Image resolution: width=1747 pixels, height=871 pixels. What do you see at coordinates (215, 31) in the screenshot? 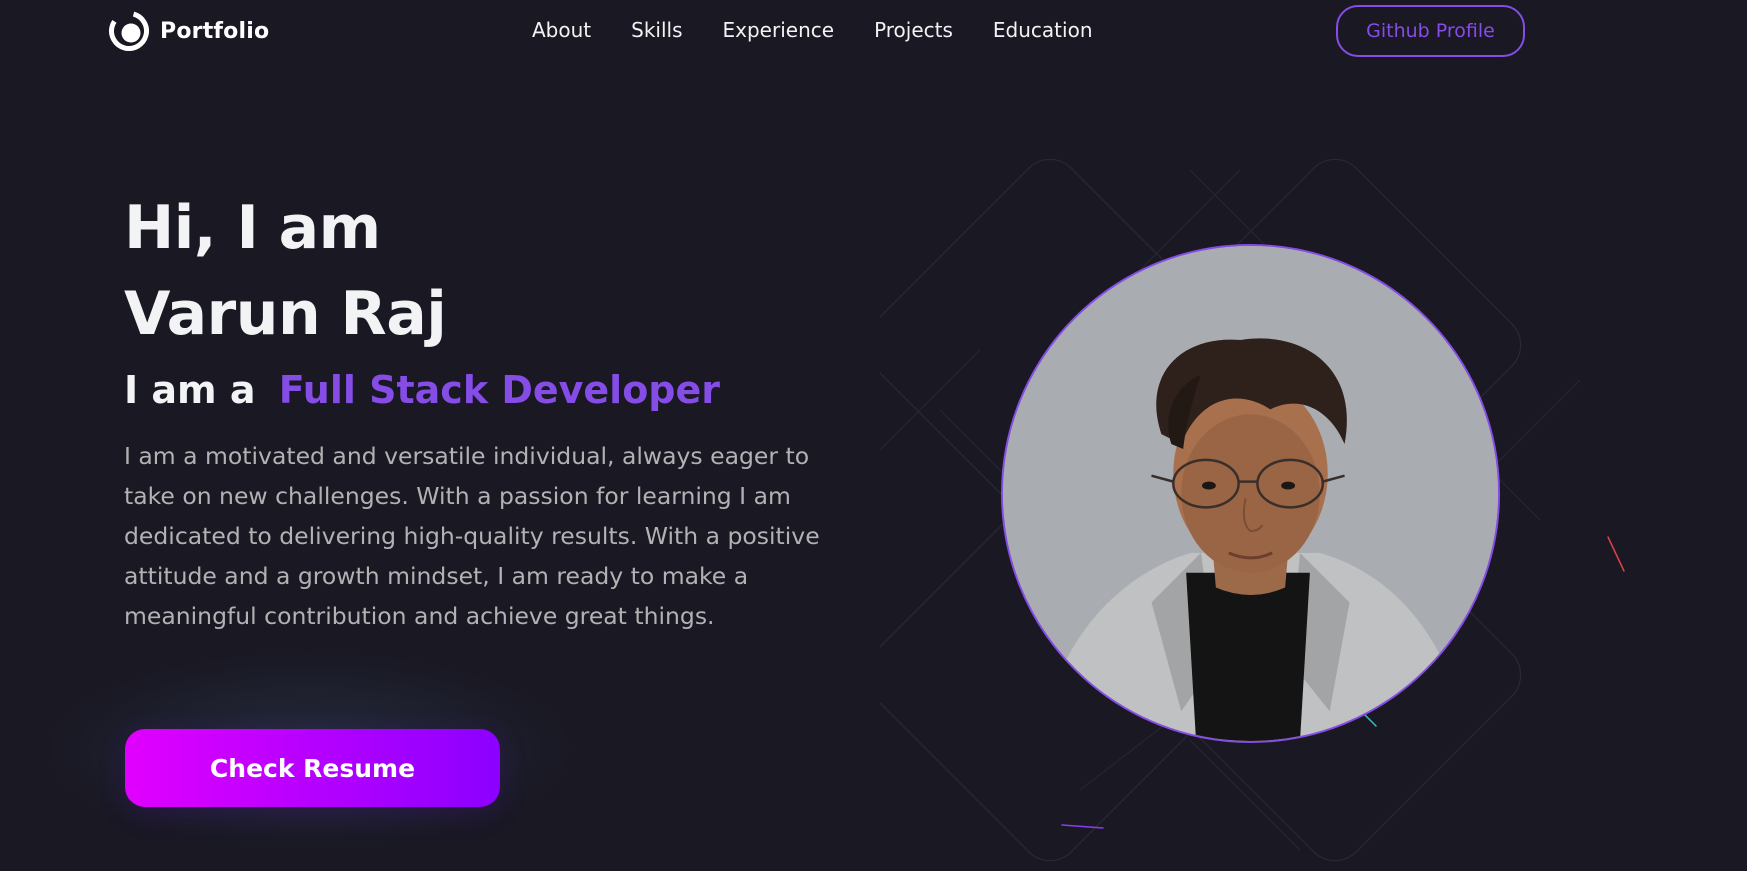
I see `logo-text: Portfolio` at bounding box center [215, 31].